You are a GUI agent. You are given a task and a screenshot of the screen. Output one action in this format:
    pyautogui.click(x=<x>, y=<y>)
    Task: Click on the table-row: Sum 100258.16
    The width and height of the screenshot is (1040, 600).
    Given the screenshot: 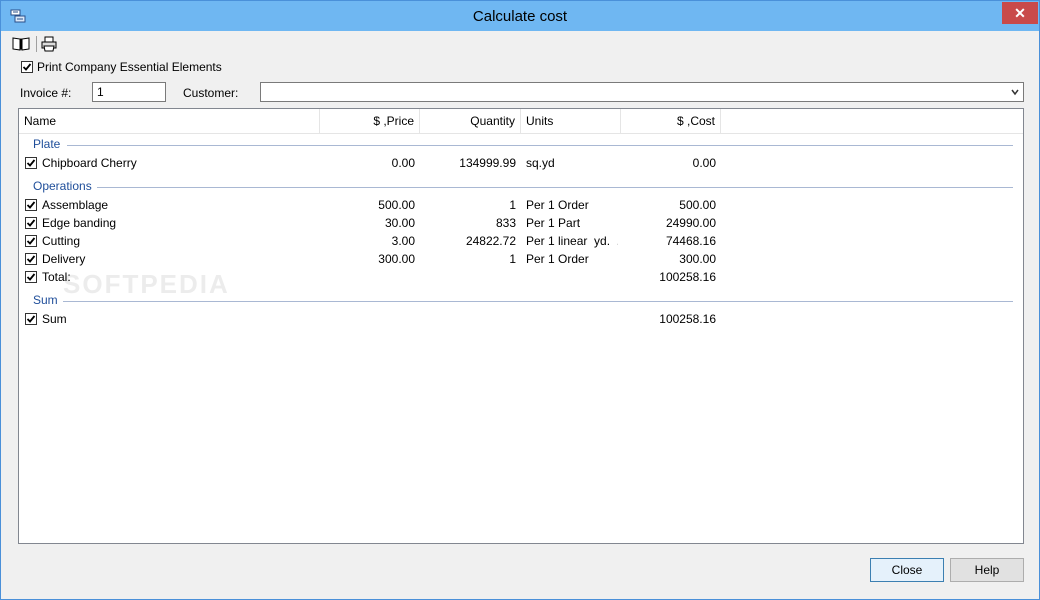 What is the action you would take?
    pyautogui.click(x=521, y=319)
    